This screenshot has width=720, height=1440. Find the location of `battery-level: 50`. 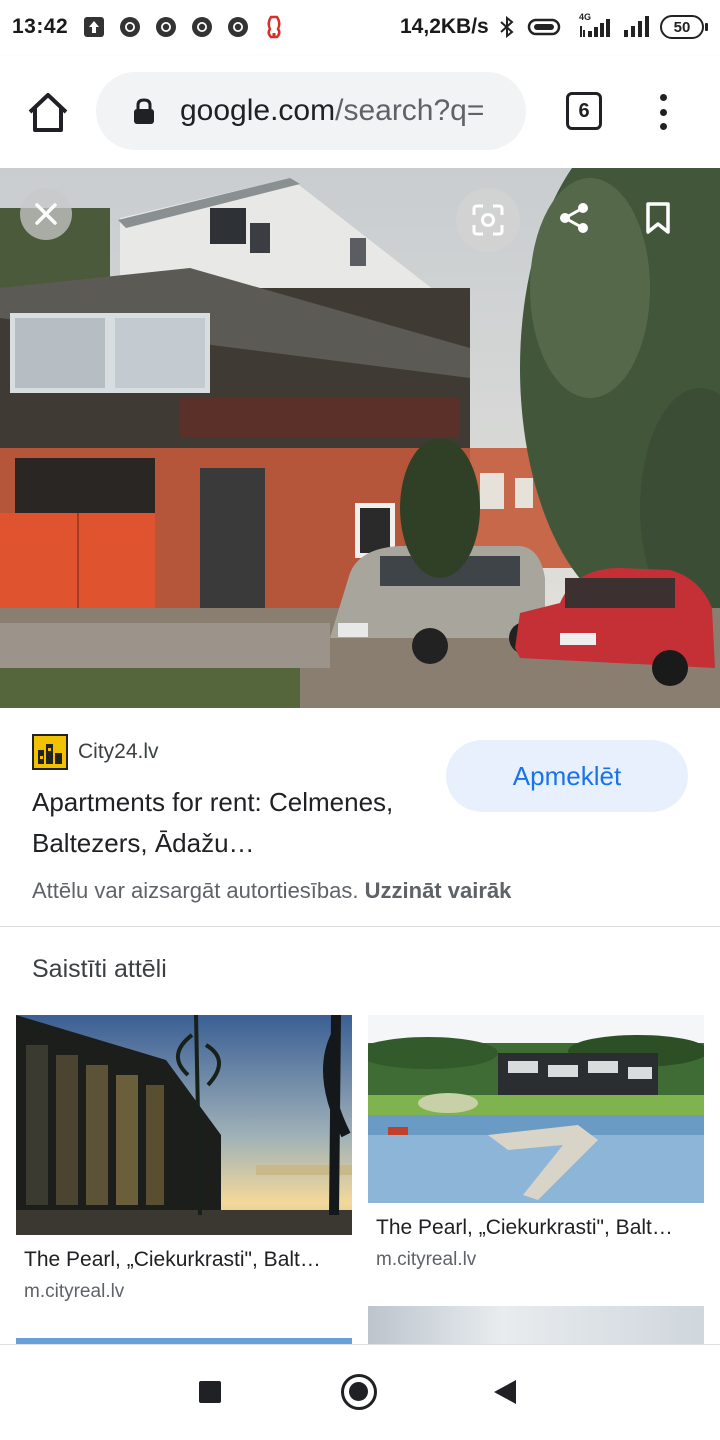

battery-level: 50 is located at coordinates (682, 27).